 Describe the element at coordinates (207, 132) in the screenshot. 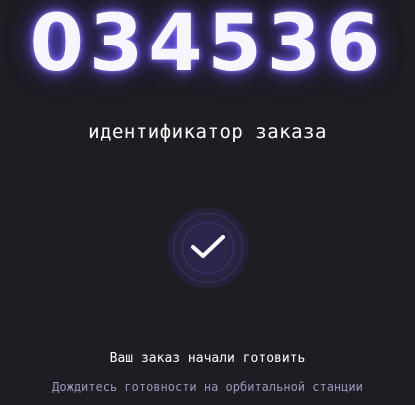

I see `order-id-caption: идентификатор заказа` at that location.